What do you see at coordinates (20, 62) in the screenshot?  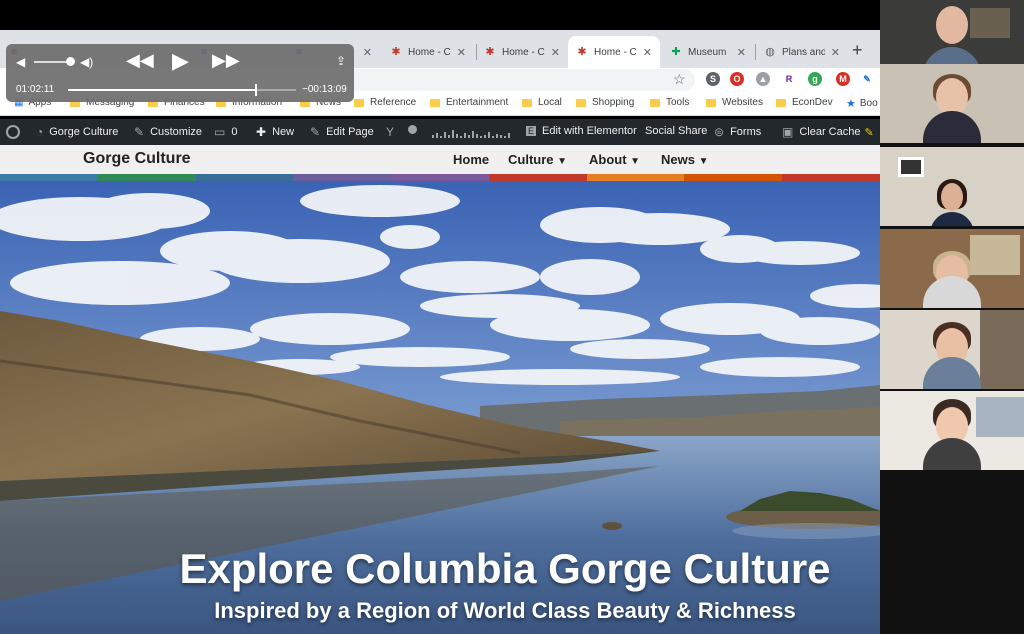 I see `volume-low-icon: ◀` at bounding box center [20, 62].